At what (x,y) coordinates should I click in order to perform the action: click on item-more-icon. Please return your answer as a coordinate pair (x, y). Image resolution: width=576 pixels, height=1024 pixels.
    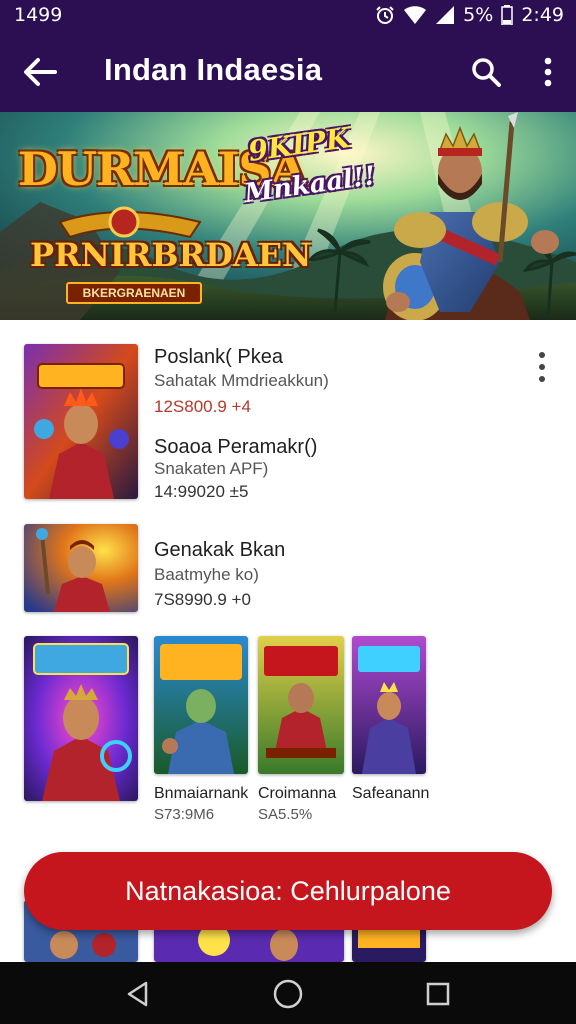
    Looking at the image, I should click on (542, 367).